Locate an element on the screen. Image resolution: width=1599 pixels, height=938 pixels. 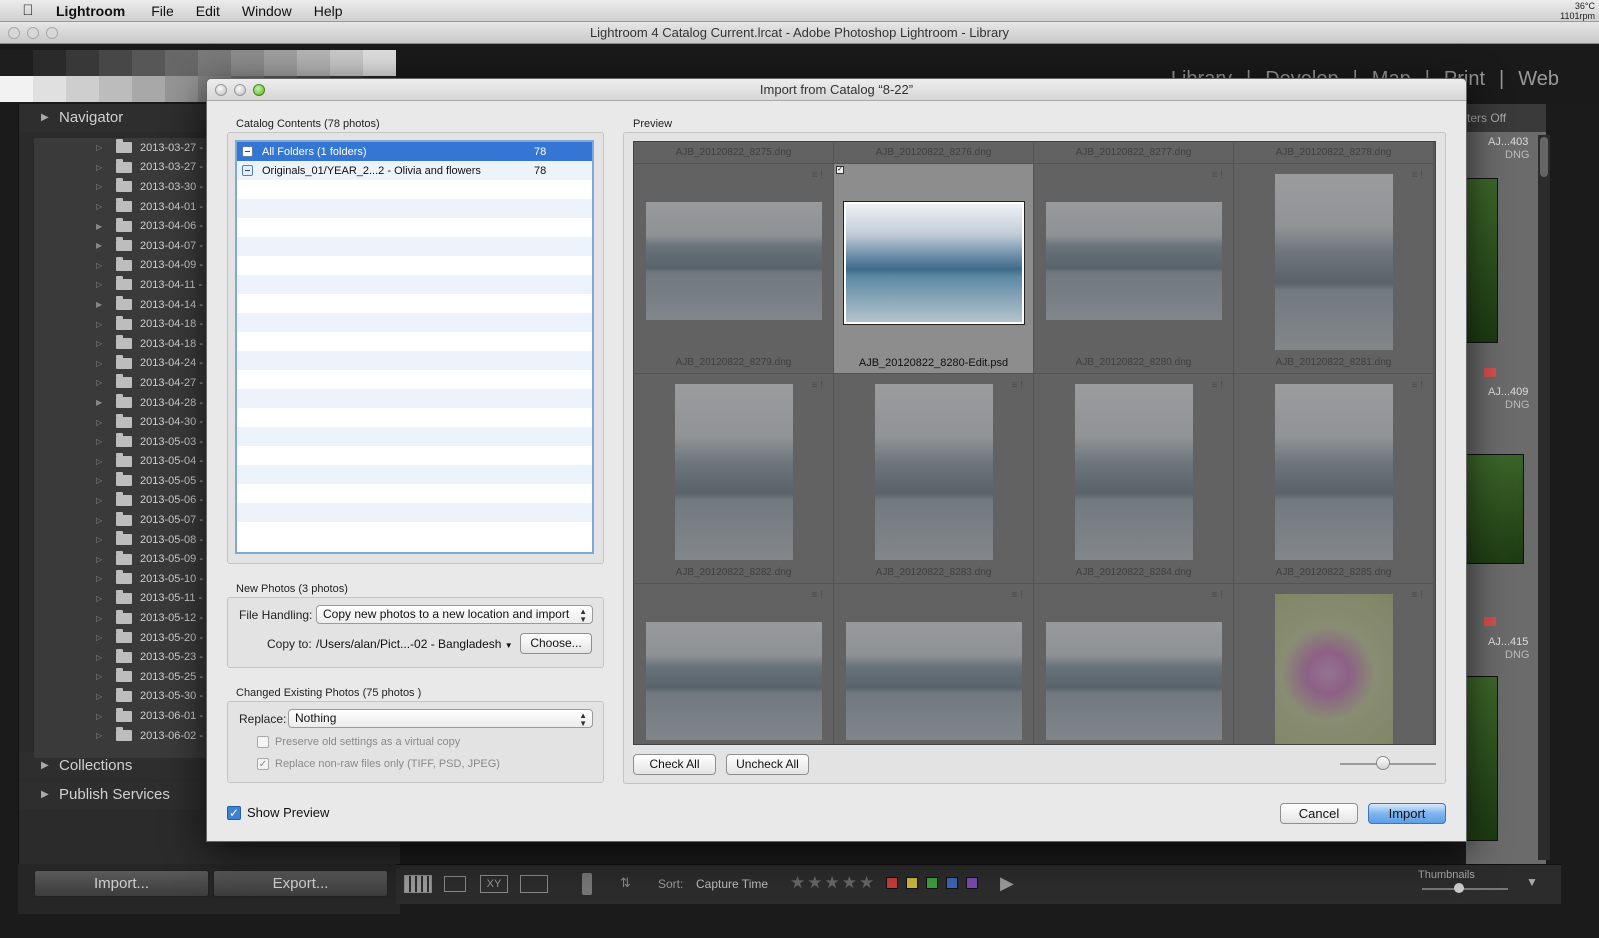
folder-row: ▷ 2013-05-25 - is located at coordinates (124, 677).